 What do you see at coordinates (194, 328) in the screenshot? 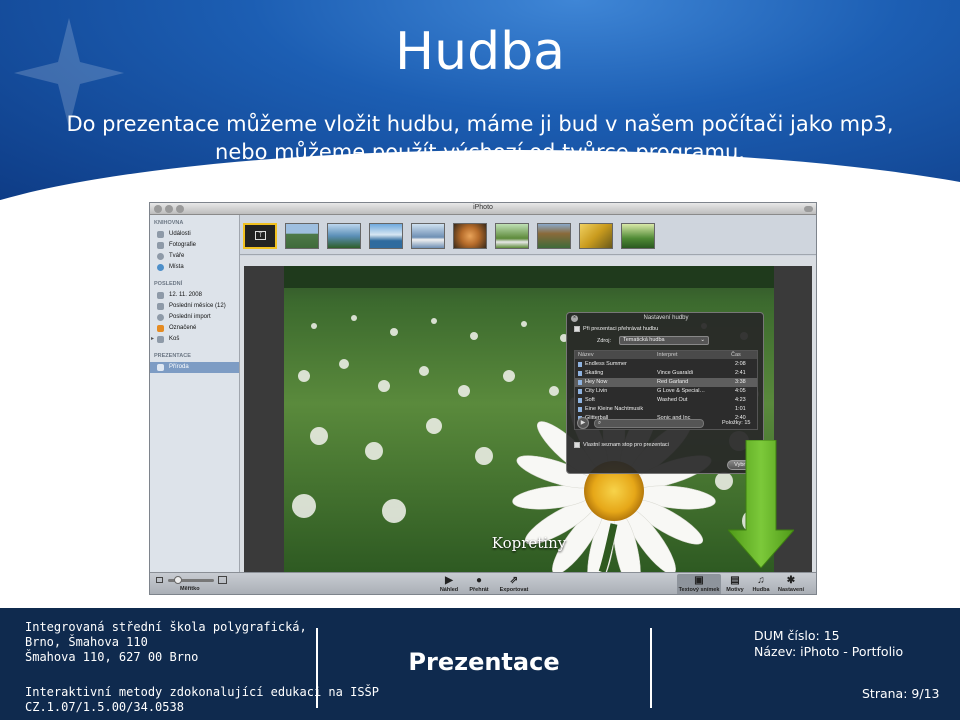
I see `sidebar-item-flagged: Označené` at bounding box center [194, 328].